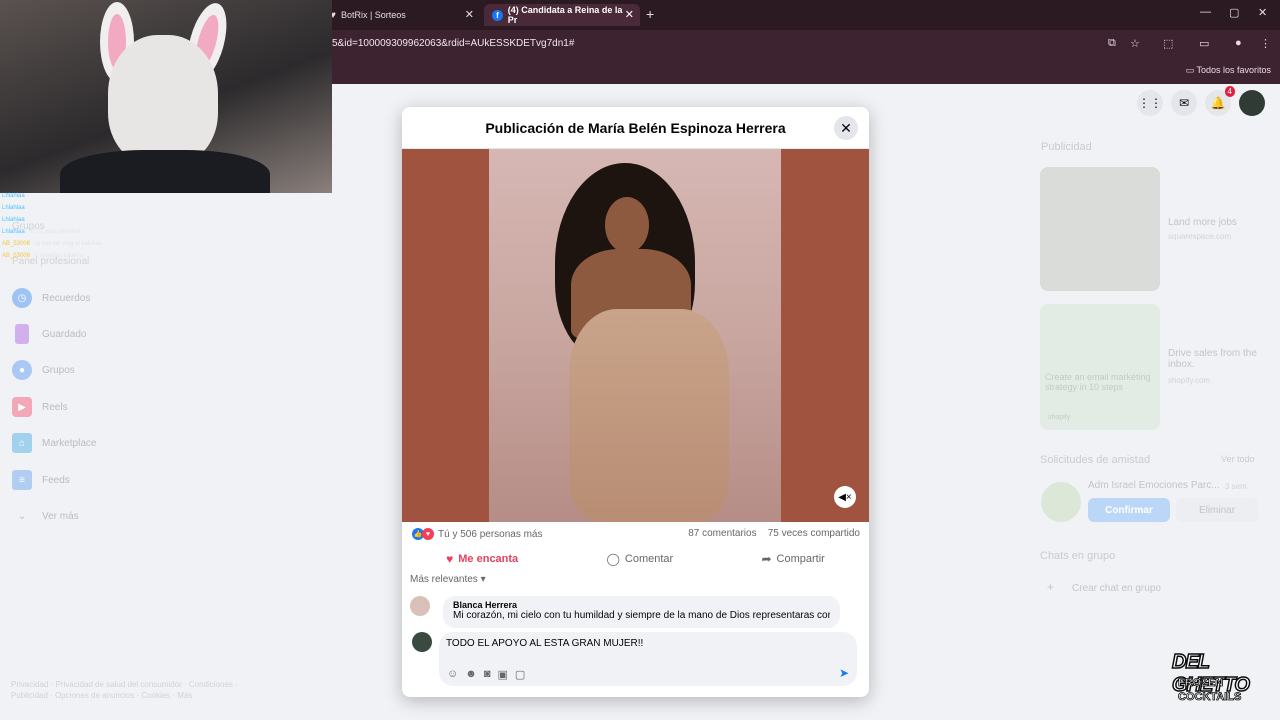  I want to click on emoji-icon: ☻, so click(471, 674).